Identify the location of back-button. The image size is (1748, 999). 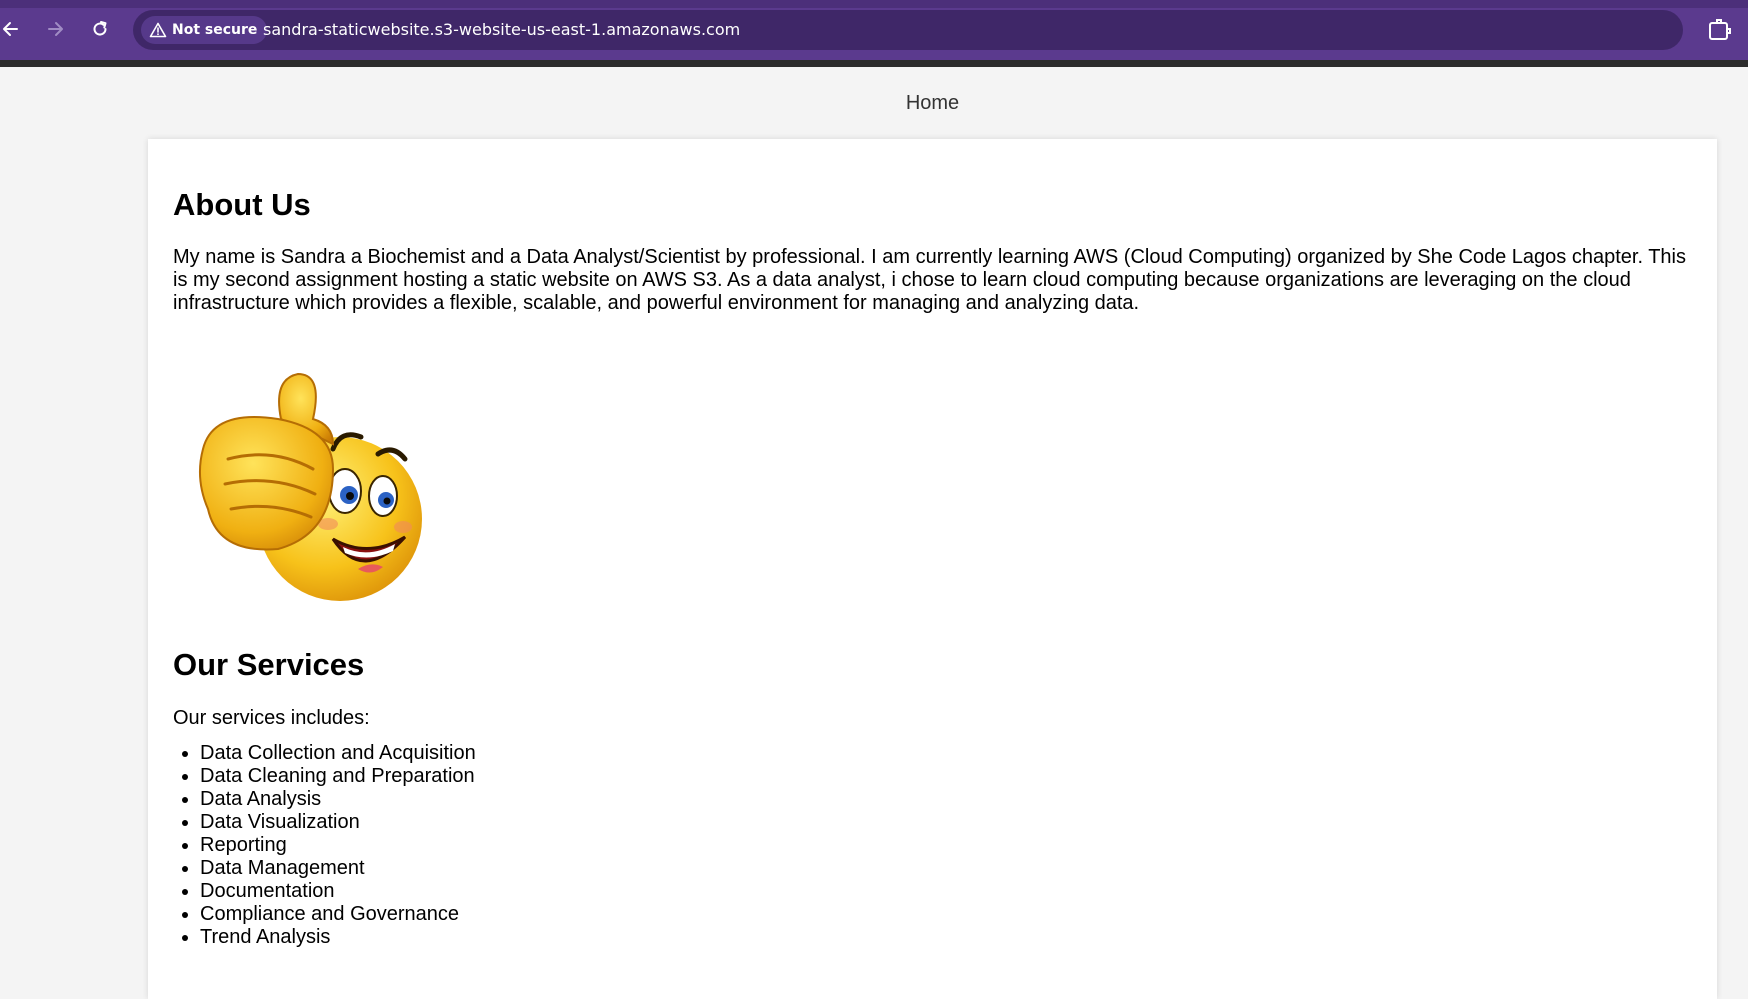
(13, 29).